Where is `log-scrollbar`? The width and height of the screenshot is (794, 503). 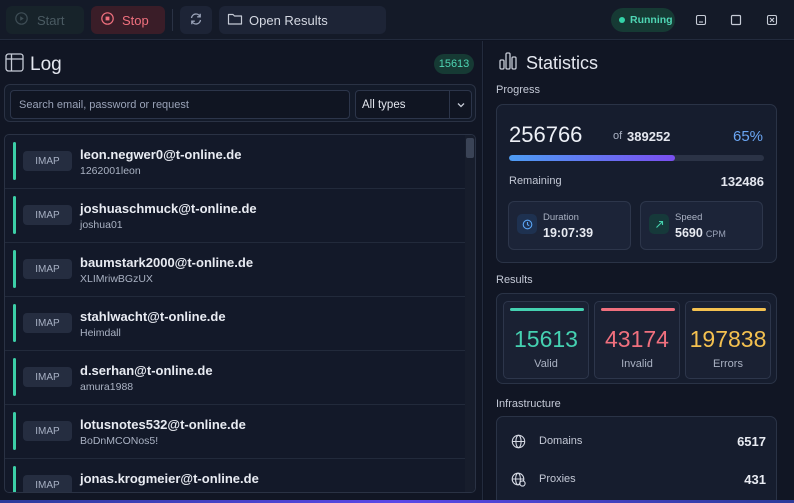 log-scrollbar is located at coordinates (470, 313).